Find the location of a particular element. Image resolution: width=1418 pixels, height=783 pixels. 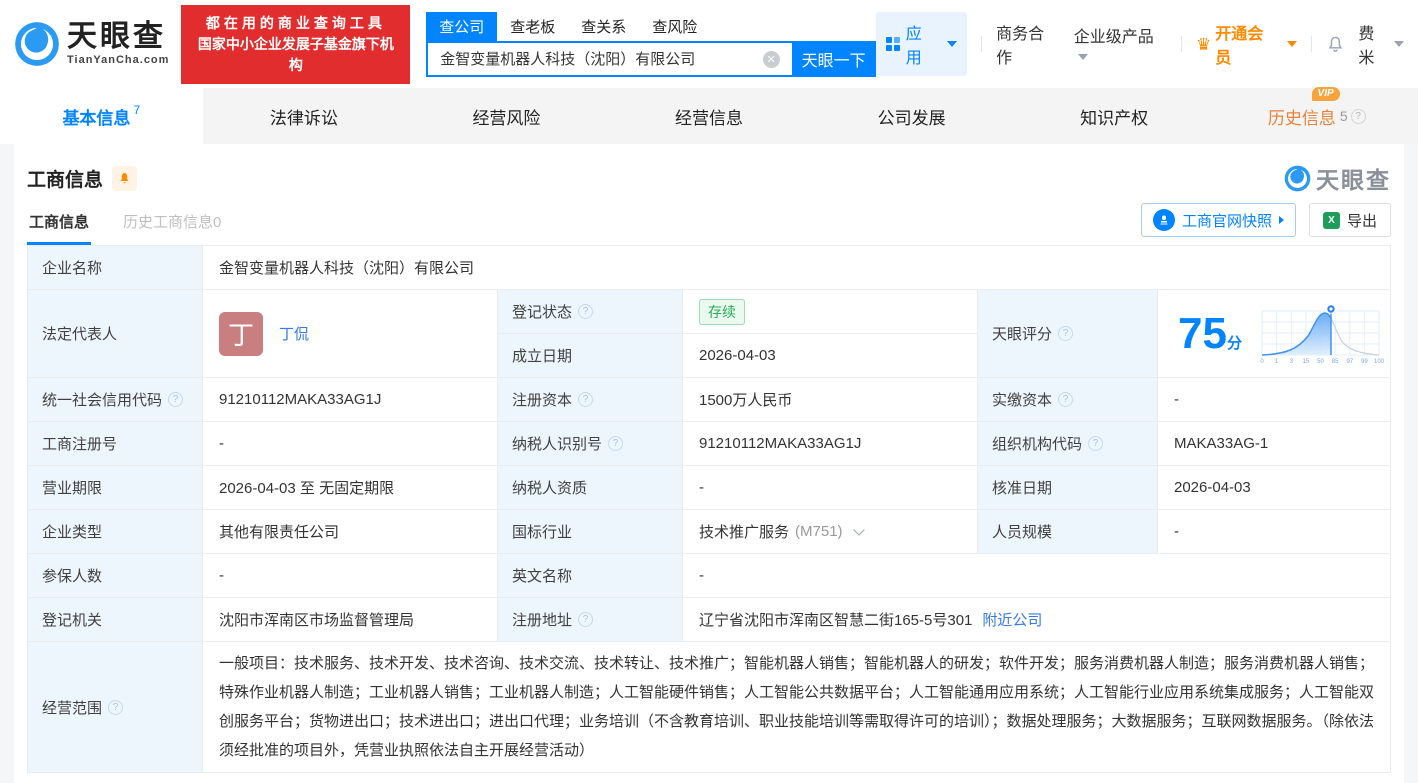

svg-text: 0 is located at coordinates (1262, 362).